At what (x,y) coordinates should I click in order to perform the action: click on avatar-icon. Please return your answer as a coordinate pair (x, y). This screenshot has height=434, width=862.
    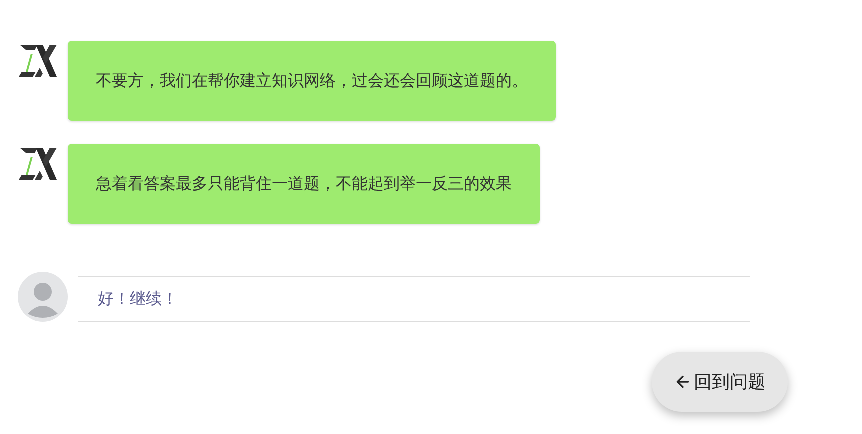
    Looking at the image, I should click on (43, 297).